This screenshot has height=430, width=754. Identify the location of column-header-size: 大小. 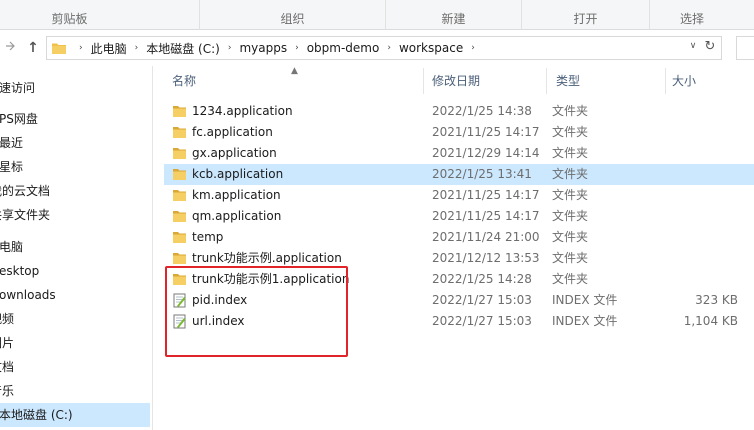
(706, 81).